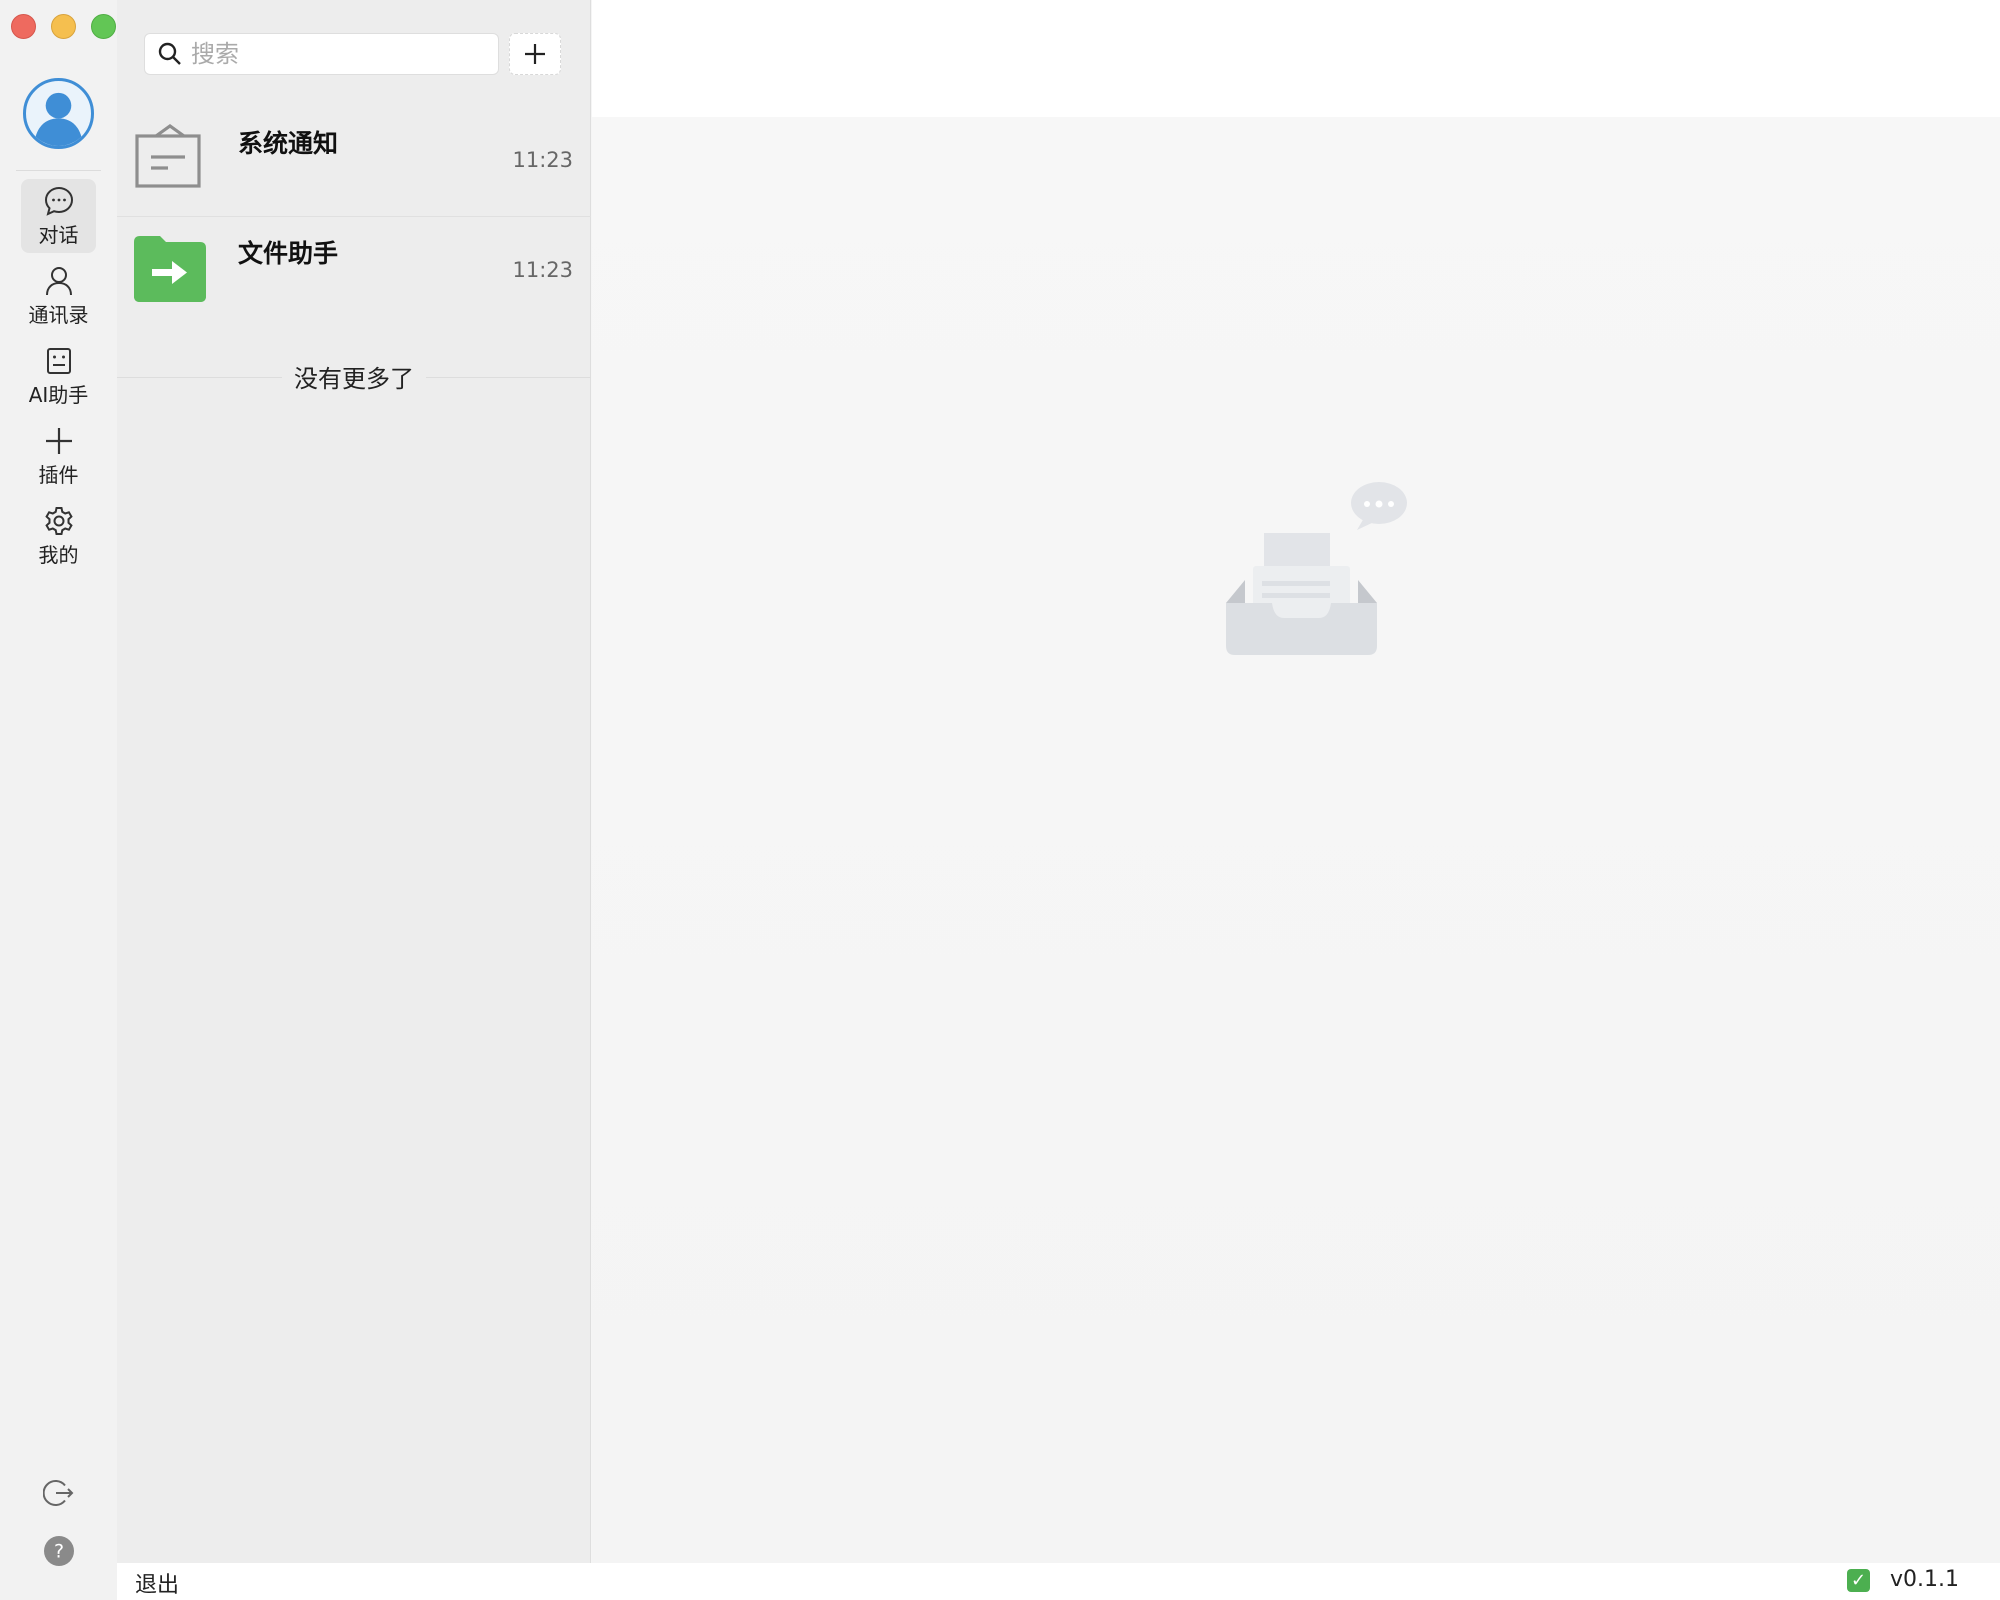  What do you see at coordinates (288, 253) in the screenshot?
I see `conversation-name: 文件助手` at bounding box center [288, 253].